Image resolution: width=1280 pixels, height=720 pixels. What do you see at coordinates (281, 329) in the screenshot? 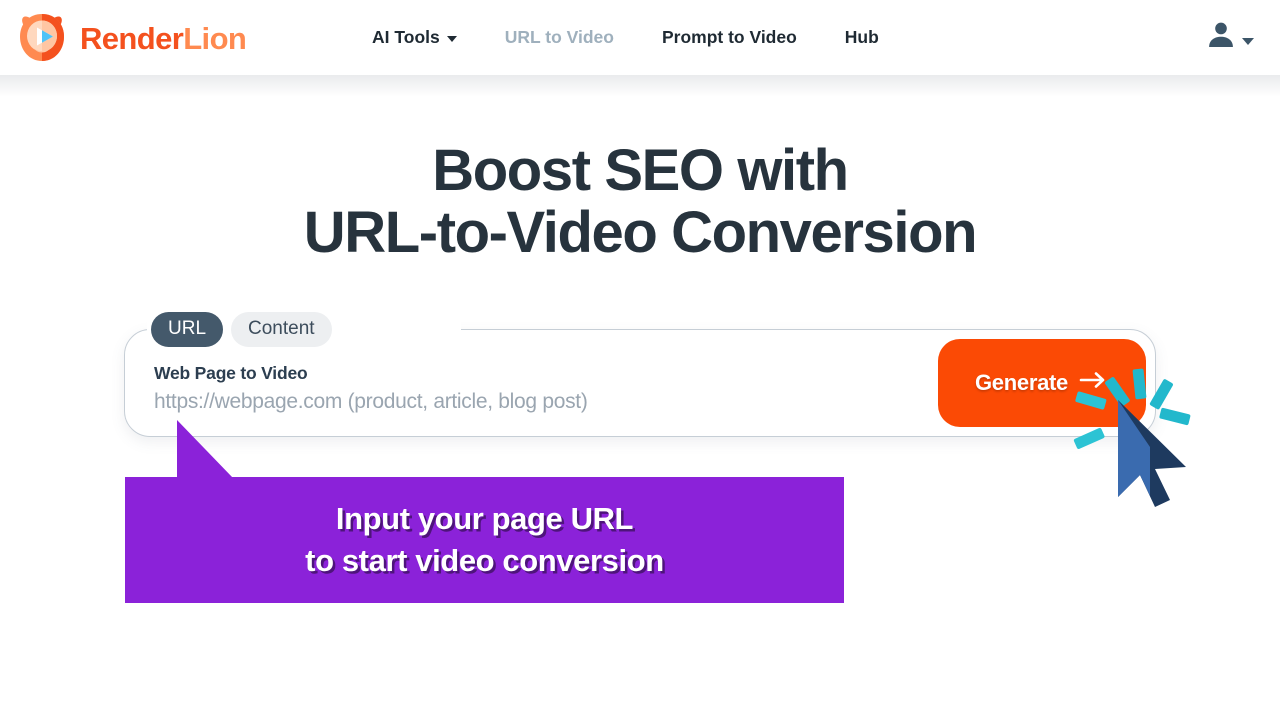
I see `tab-content: Content` at bounding box center [281, 329].